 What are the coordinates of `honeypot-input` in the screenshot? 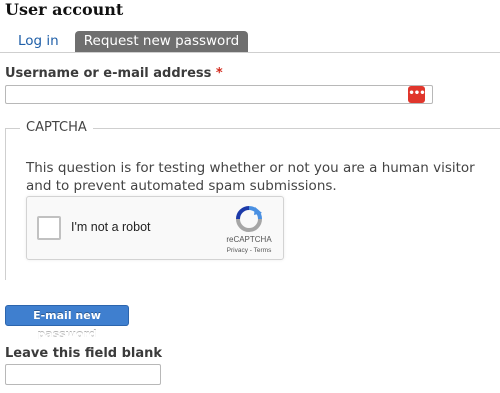 It's located at (83, 374).